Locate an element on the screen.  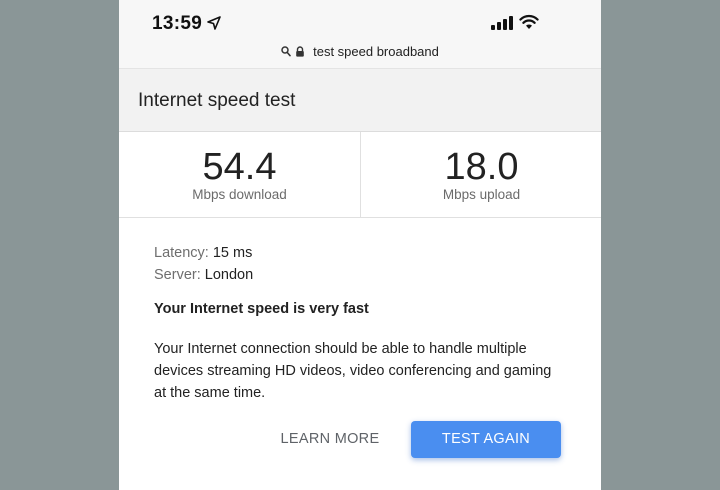
url-bar: test speed broadband is located at coordinates (360, 53).